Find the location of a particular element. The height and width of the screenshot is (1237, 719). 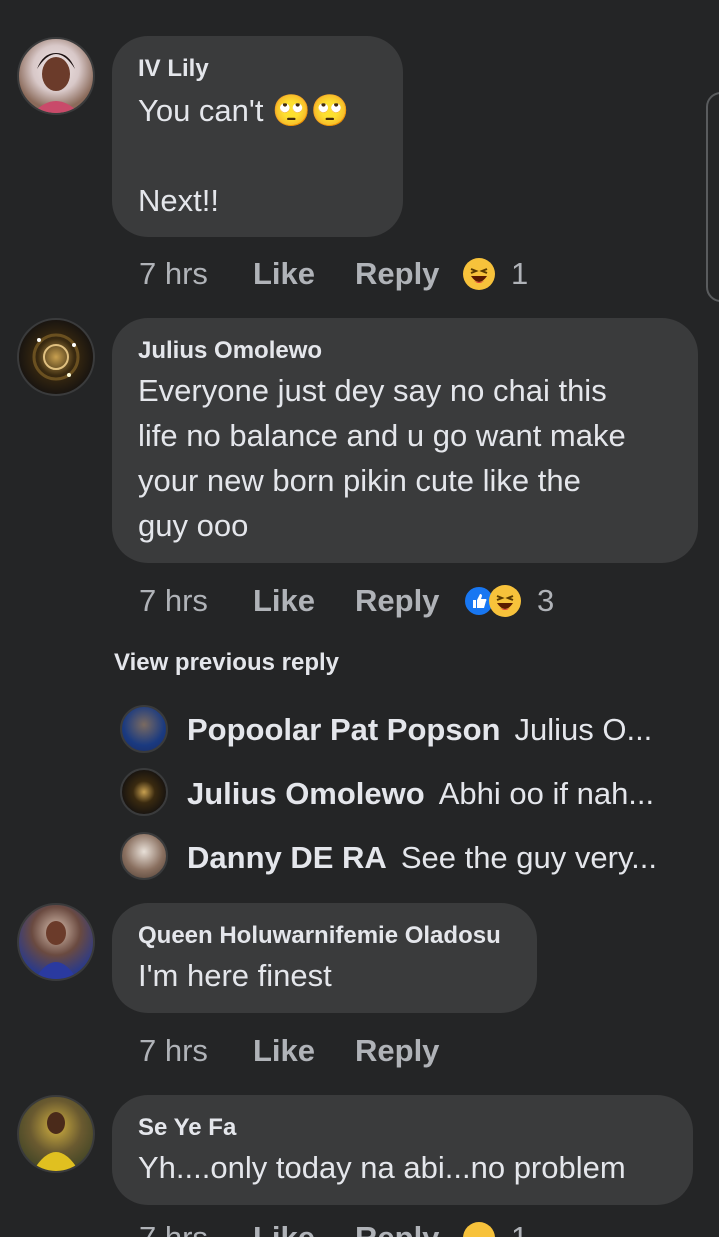

eye-roll-emoji: 🙄🙄 is located at coordinates (311, 110).